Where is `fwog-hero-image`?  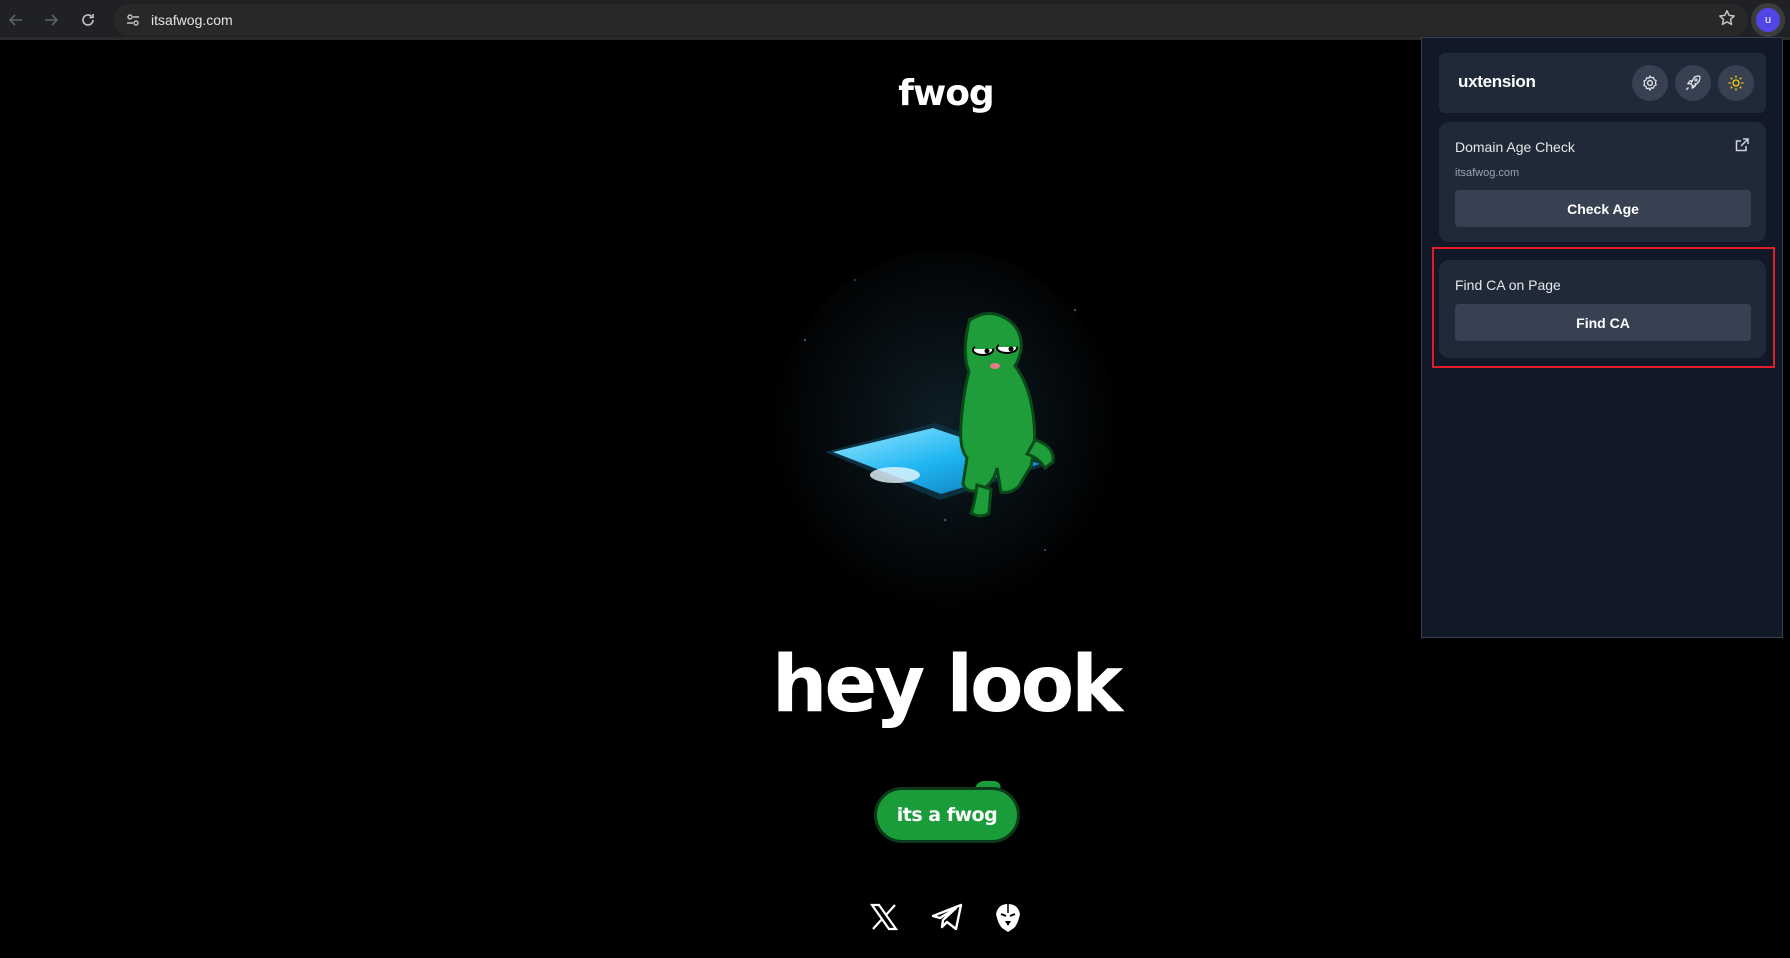
fwog-hero-image is located at coordinates (945, 440).